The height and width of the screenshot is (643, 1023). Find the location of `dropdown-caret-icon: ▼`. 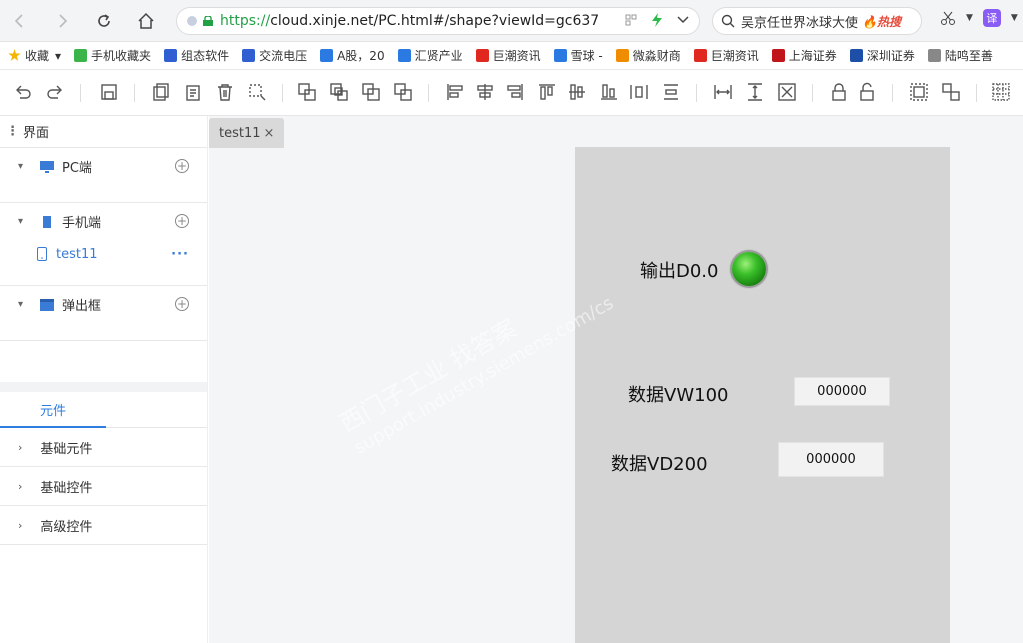

dropdown-caret-icon: ▼ is located at coordinates (969, 18).